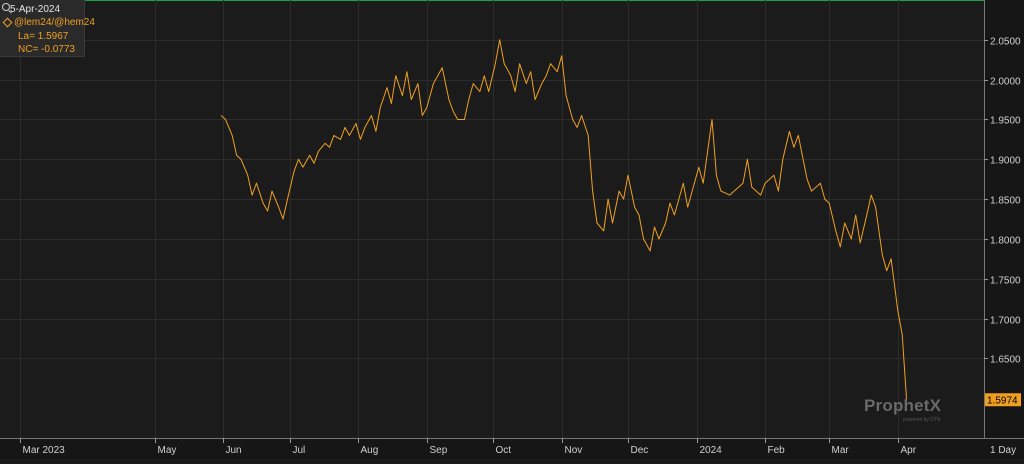 This screenshot has width=1024, height=464. Describe the element at coordinates (1005, 82) in the screenshot. I see `y-tick-label: 2.0000` at that location.